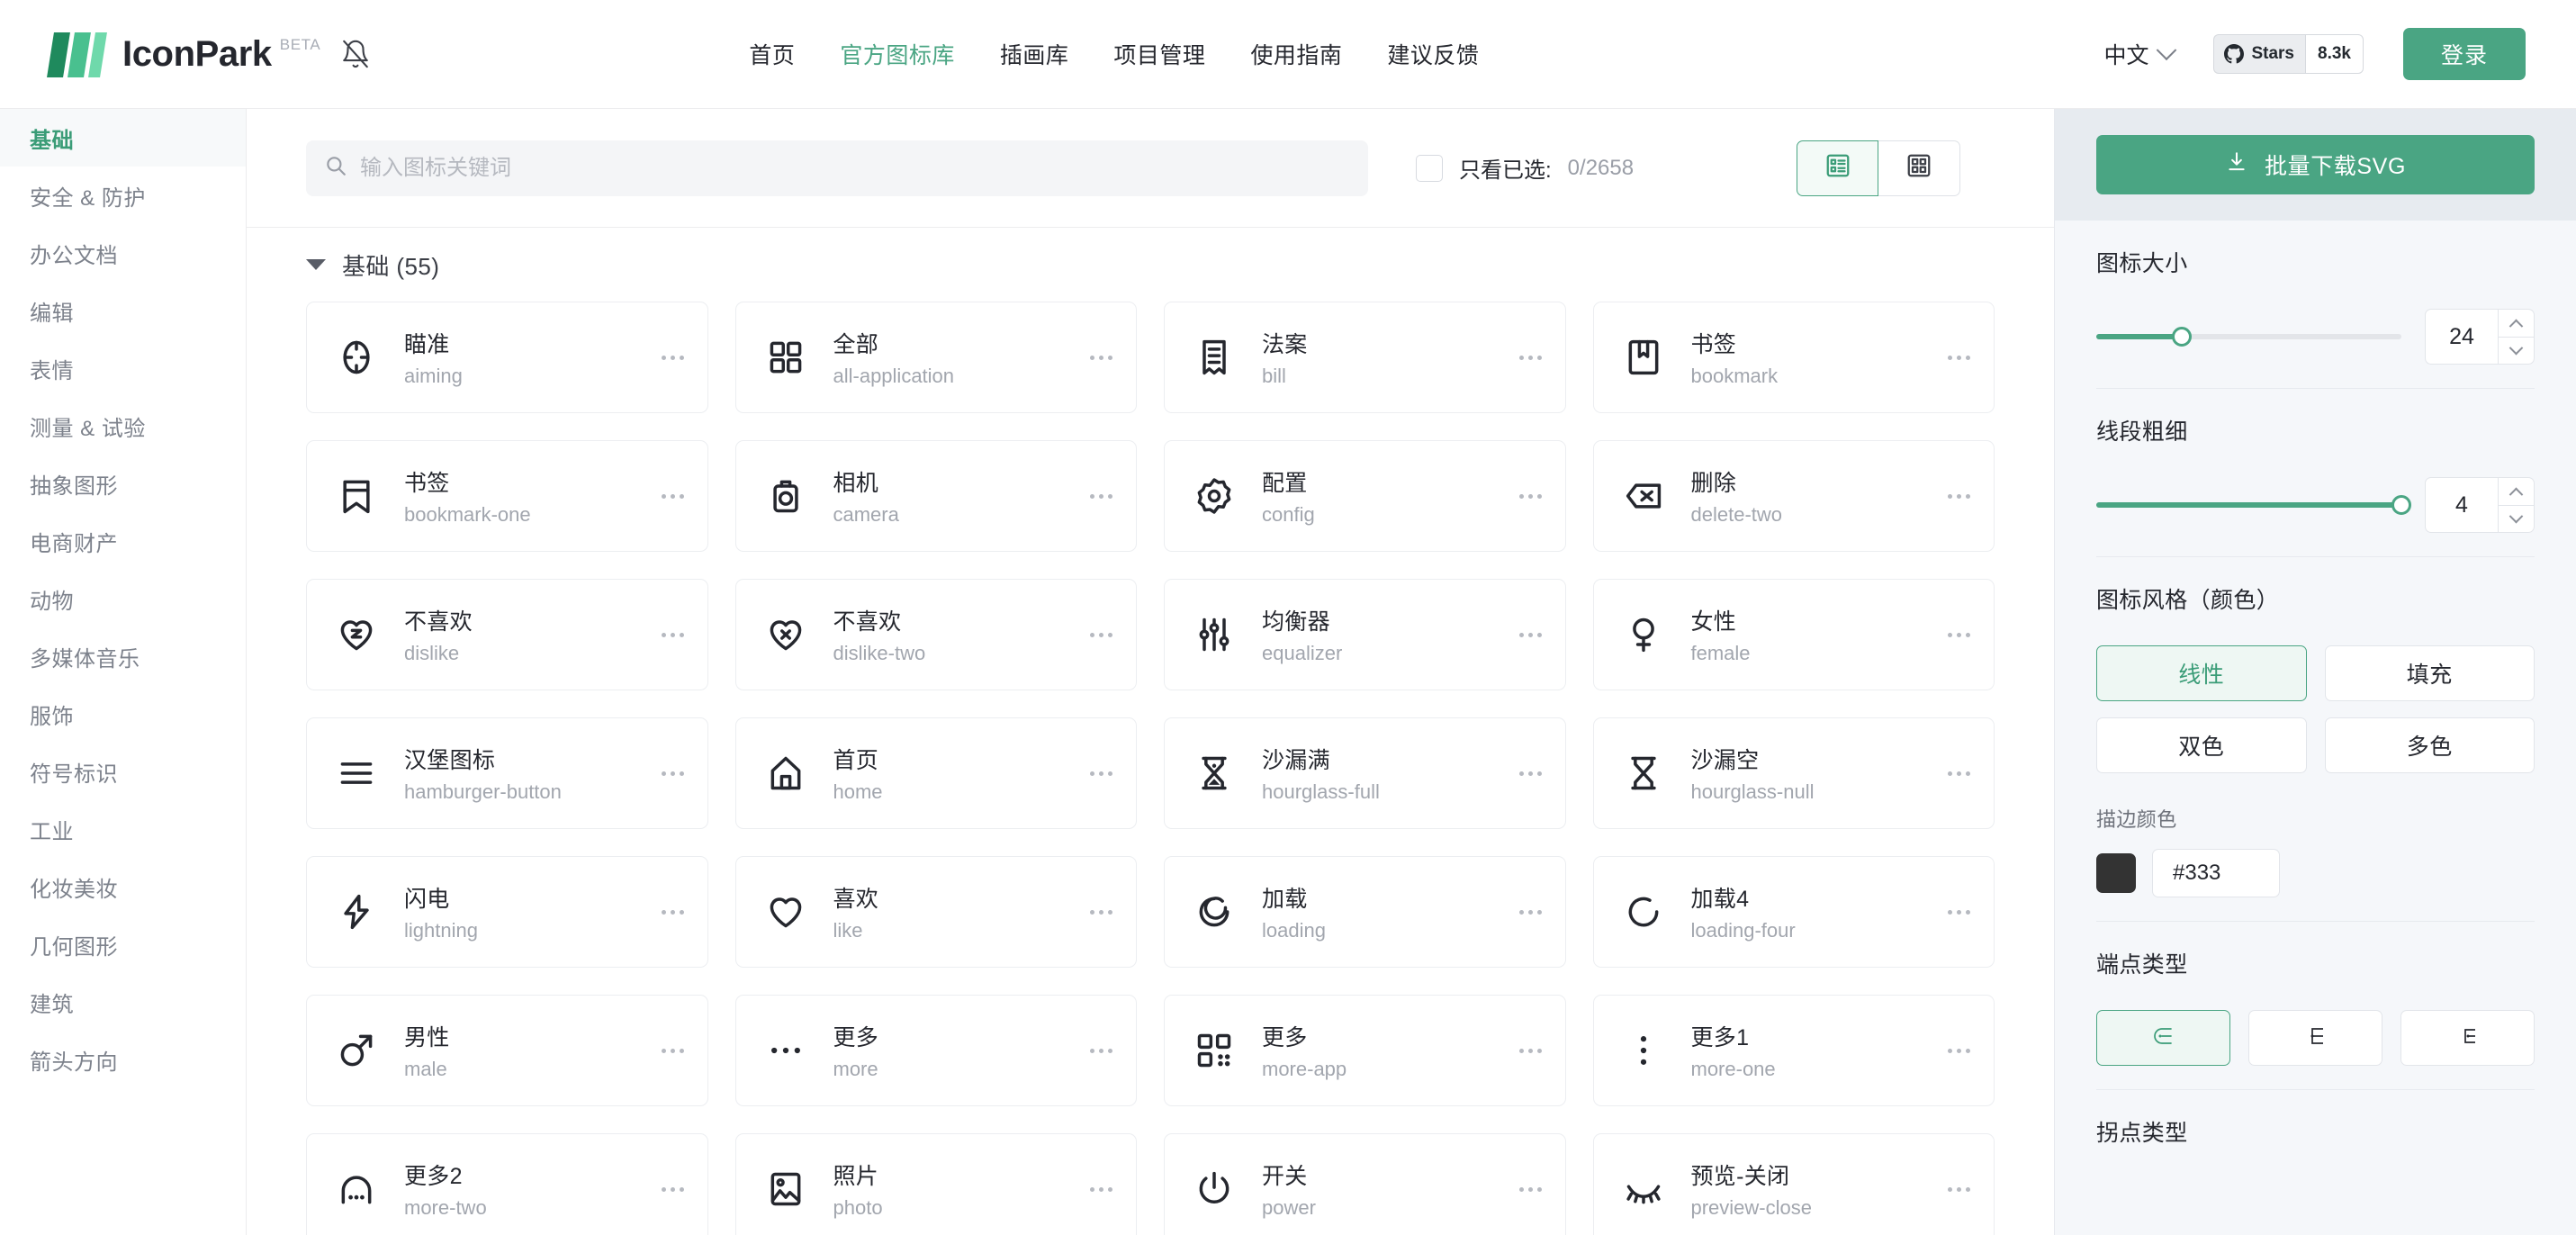 The width and height of the screenshot is (2576, 1235). Describe the element at coordinates (1365, 496) in the screenshot. I see `icon-card: 配置 config` at that location.